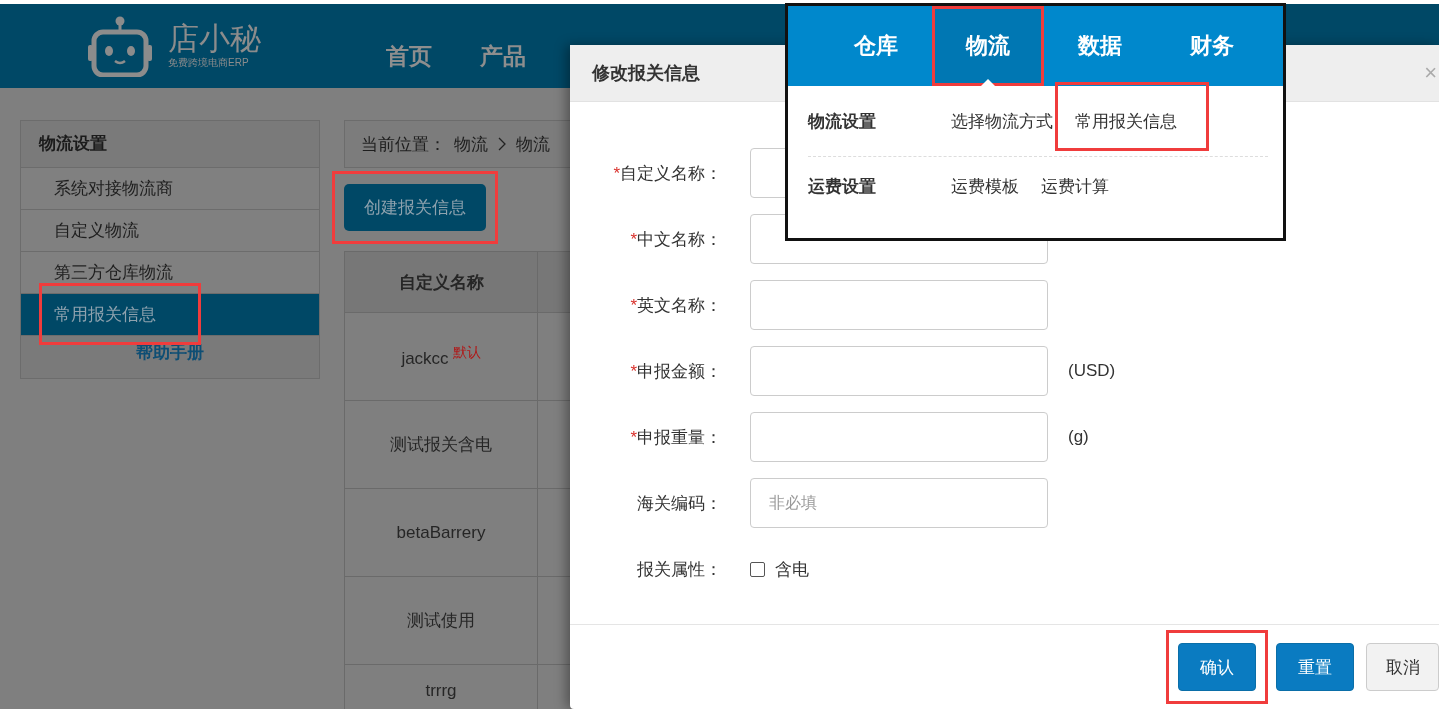  What do you see at coordinates (409, 56) in the screenshot?
I see `nav-item: 首页` at bounding box center [409, 56].